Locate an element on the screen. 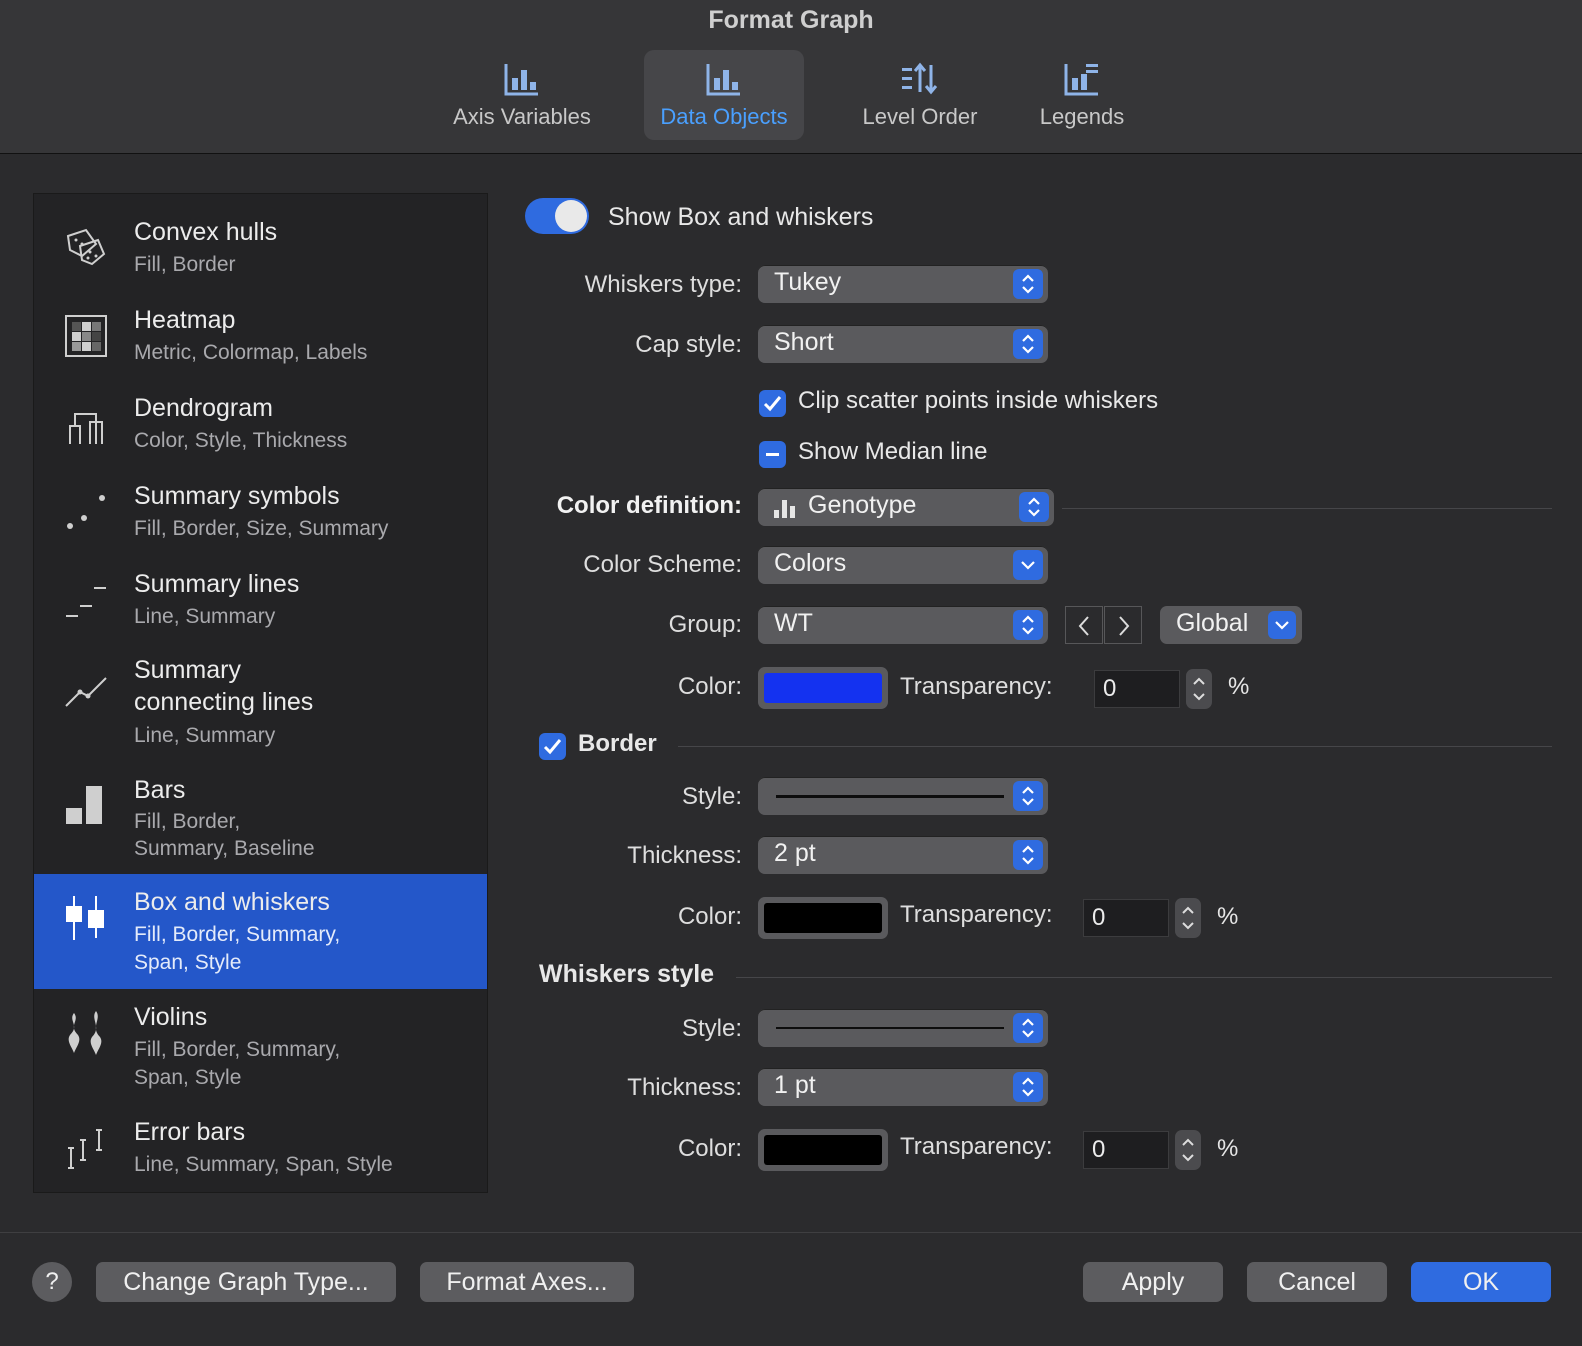 Image resolution: width=1582 pixels, height=1346 pixels. show-median-checkbox is located at coordinates (772, 454).